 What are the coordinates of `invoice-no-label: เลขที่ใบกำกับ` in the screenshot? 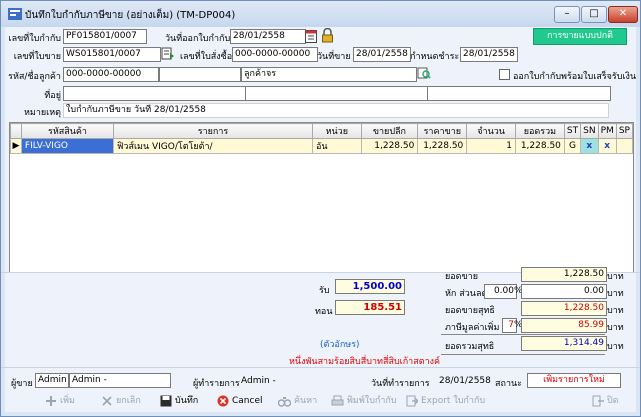 It's located at (34, 39).